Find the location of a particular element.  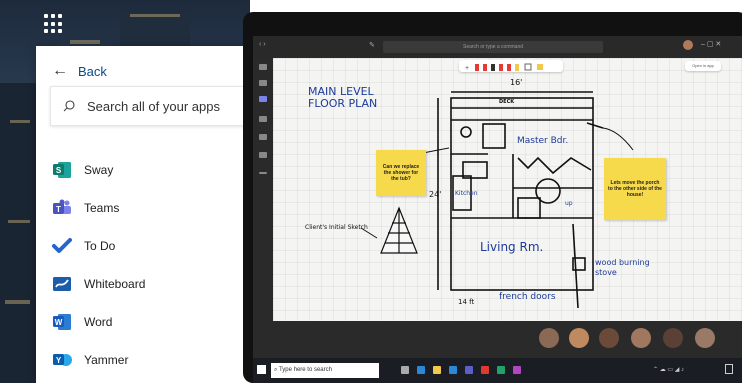

app-item-sway: S Sway is located at coordinates (82, 170).